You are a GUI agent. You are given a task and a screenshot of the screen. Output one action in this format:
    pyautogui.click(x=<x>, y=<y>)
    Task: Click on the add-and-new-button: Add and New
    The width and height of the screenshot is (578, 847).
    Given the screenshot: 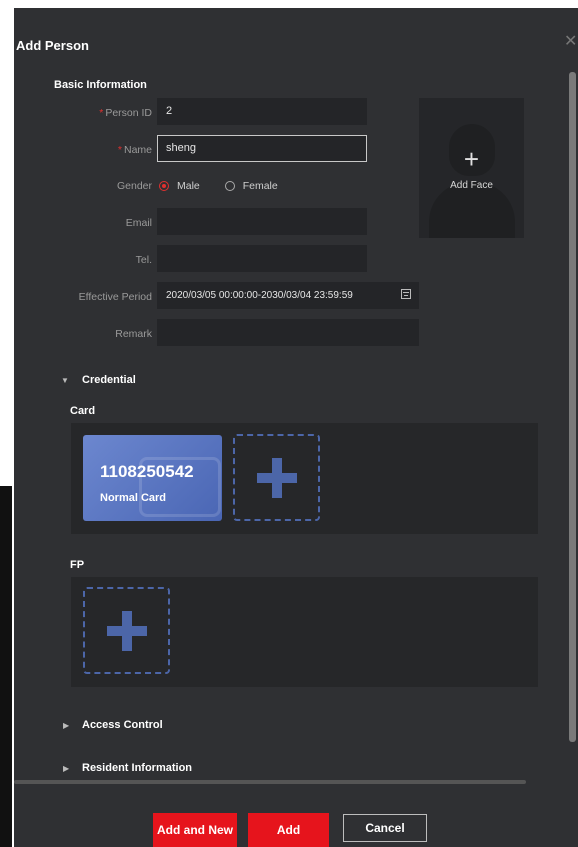 What is the action you would take?
    pyautogui.click(x=195, y=830)
    